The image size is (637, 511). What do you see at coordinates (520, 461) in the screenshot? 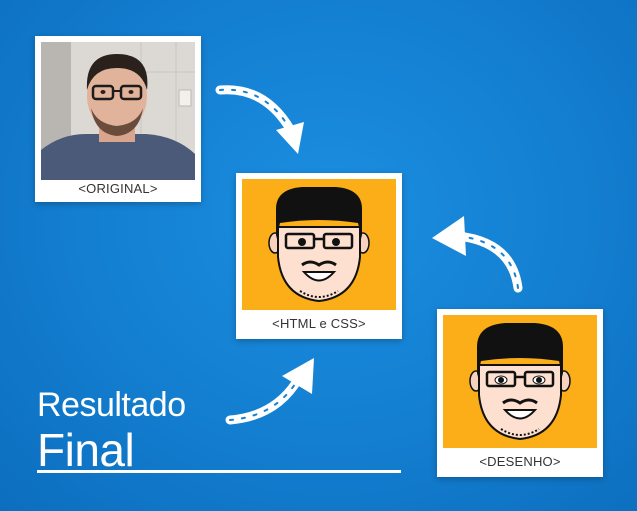
I see `desenho-caption: <DESENHO>` at bounding box center [520, 461].